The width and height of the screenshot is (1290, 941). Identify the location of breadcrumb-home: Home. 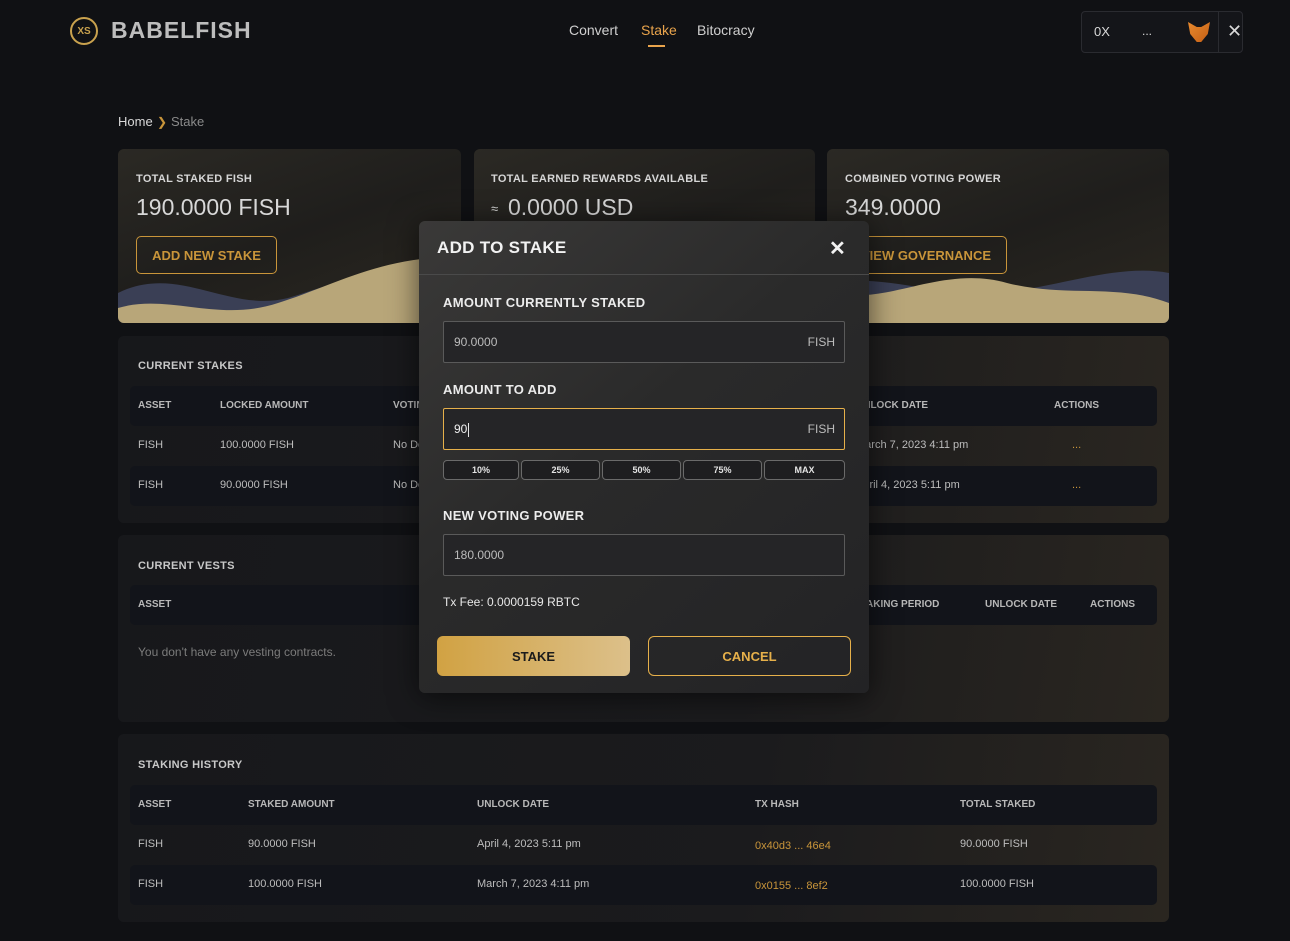
(135, 121).